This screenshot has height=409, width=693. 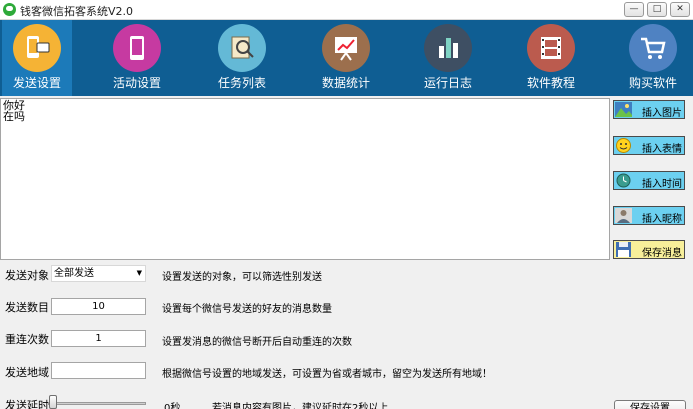 I want to click on send-target-label: 发送对象, so click(x=27, y=275).